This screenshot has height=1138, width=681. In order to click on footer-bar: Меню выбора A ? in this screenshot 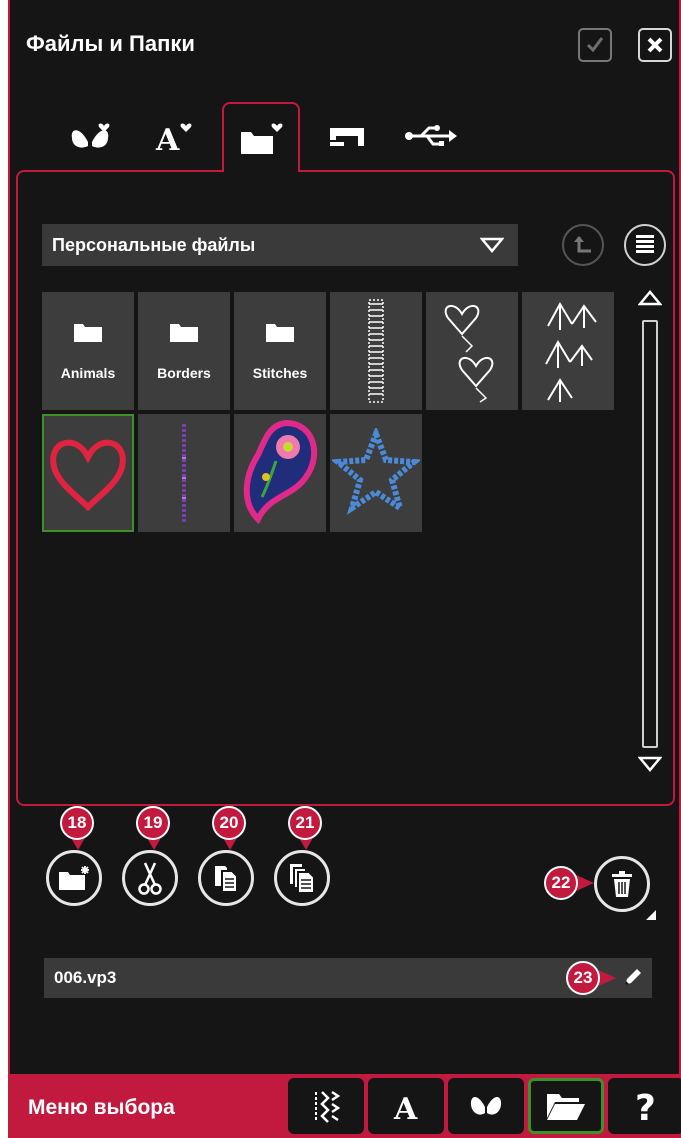, I will do `click(345, 1106)`.